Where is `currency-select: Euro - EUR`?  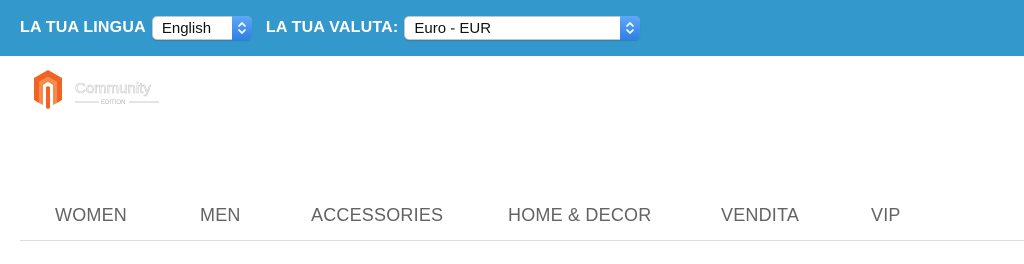
currency-select: Euro - EUR is located at coordinates (522, 28).